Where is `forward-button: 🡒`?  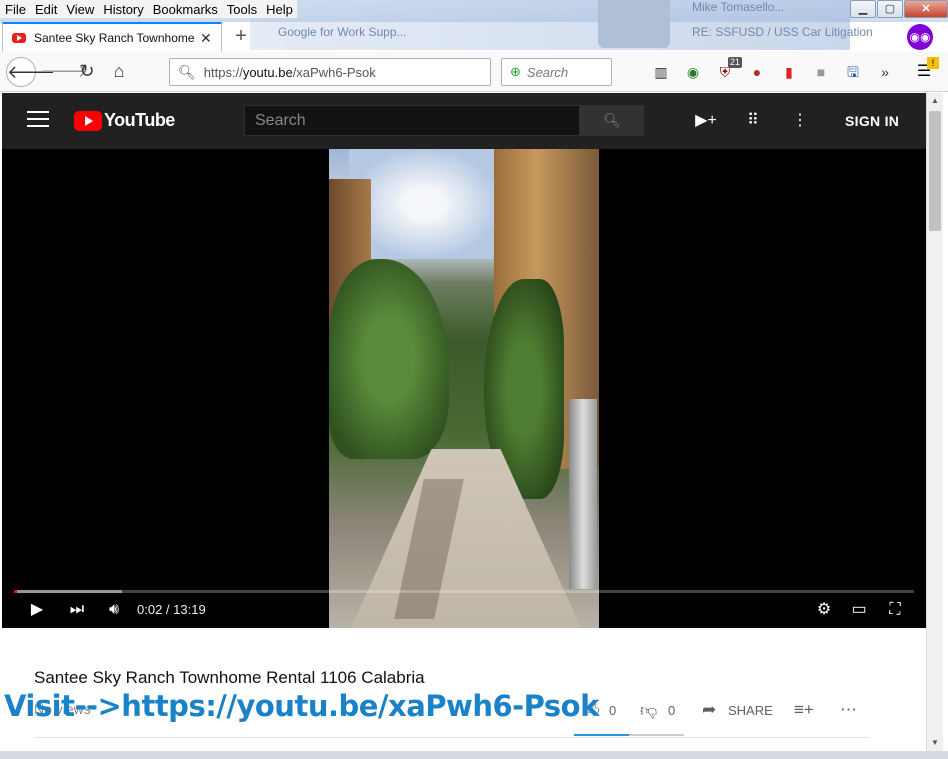 forward-button: 🡒 is located at coordinates (64, 72).